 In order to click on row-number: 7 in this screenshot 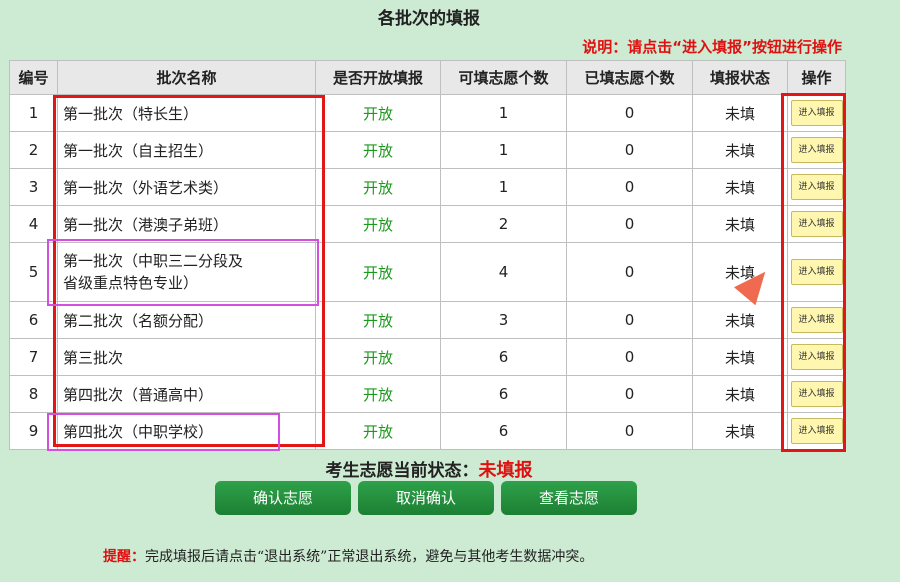, I will do `click(33, 357)`.